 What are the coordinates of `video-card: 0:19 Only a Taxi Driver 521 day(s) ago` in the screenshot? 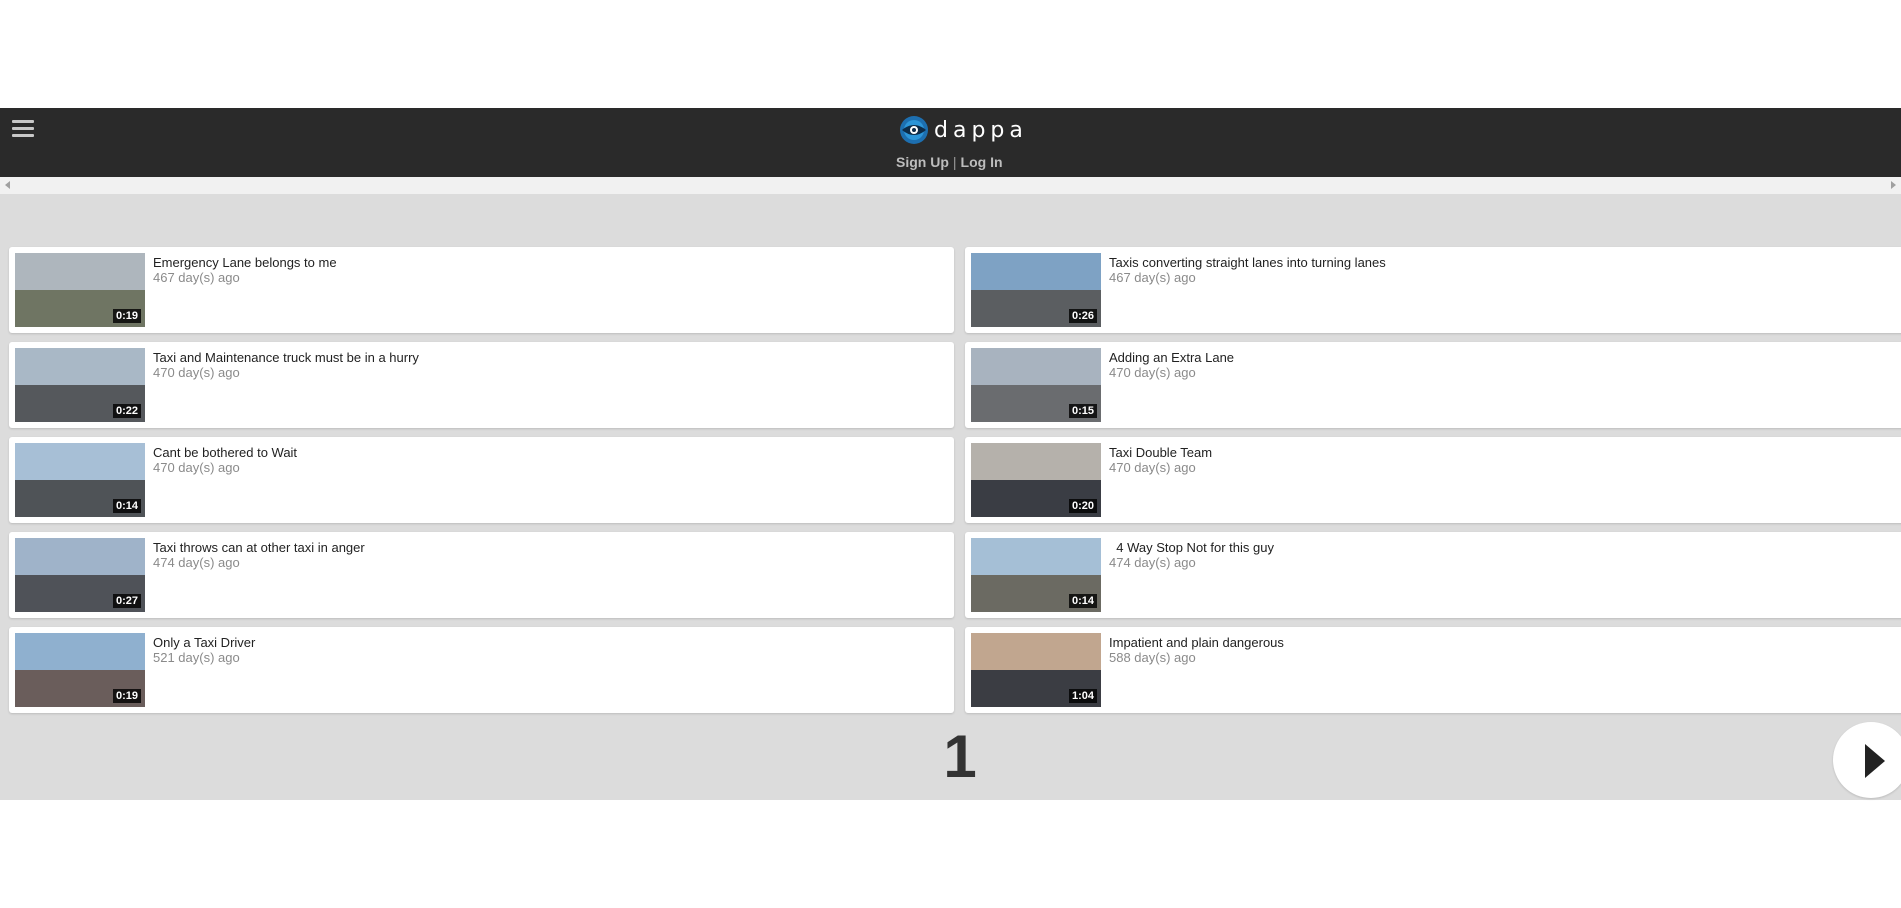 It's located at (481, 670).